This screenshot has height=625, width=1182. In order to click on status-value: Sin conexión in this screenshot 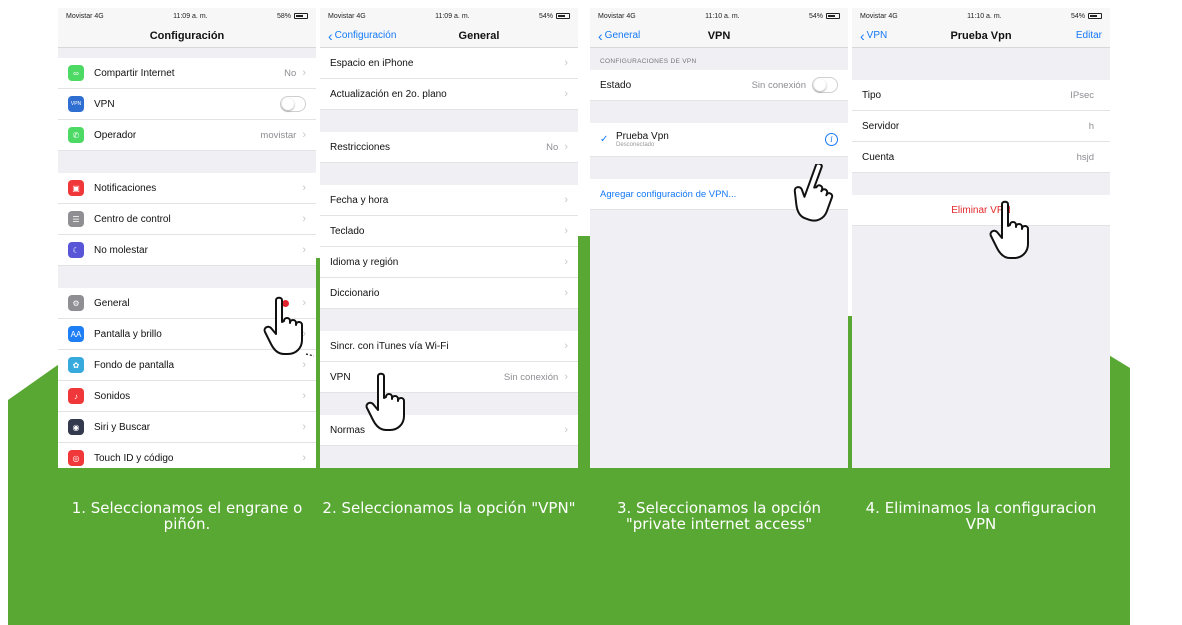, I will do `click(778, 85)`.